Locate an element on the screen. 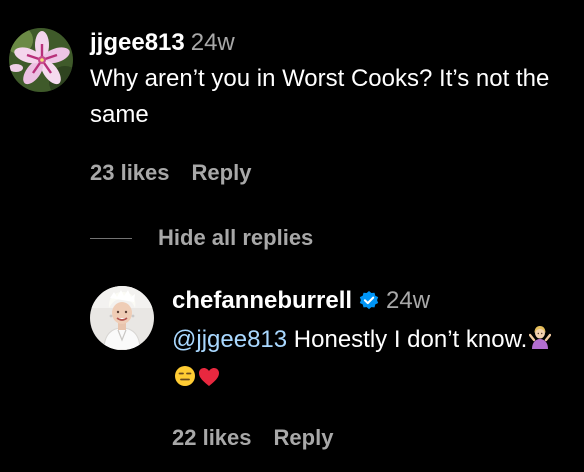  reply-text: @jjgee813 Honestly I don’t know. is located at coordinates (372, 360).